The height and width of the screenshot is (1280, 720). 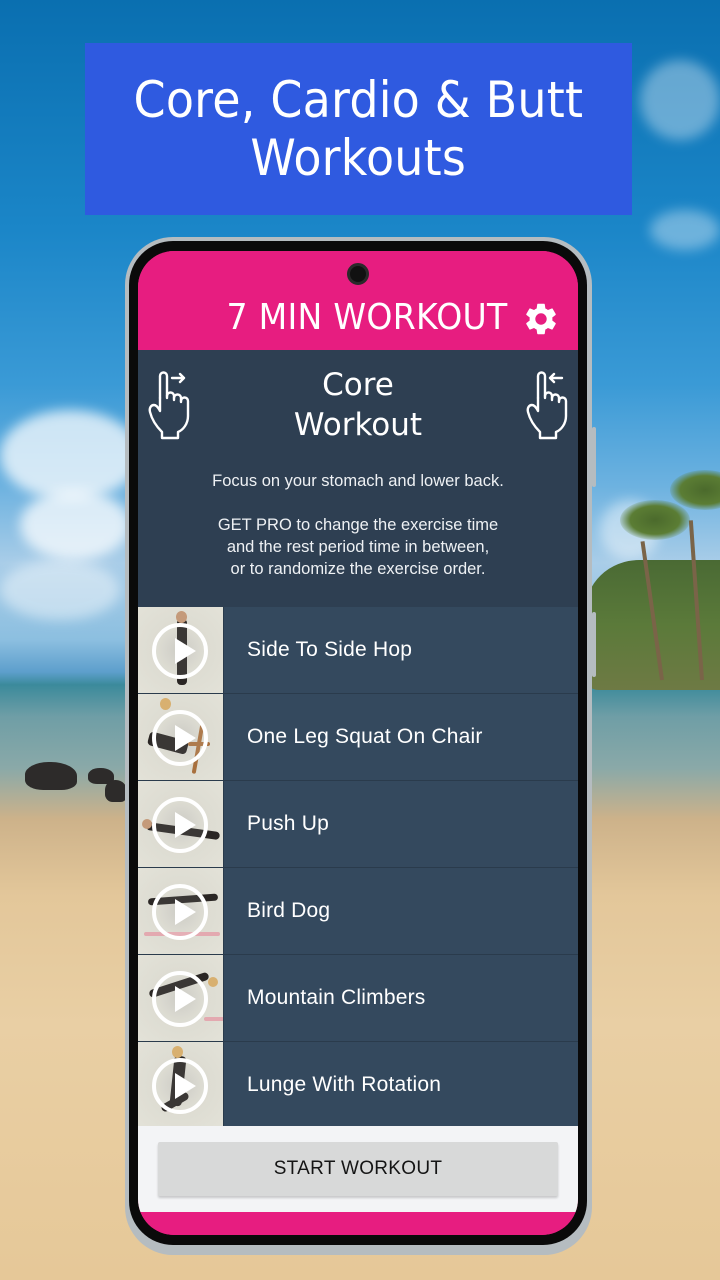 What do you see at coordinates (358, 158) in the screenshot?
I see `banner-title-line2: Workouts` at bounding box center [358, 158].